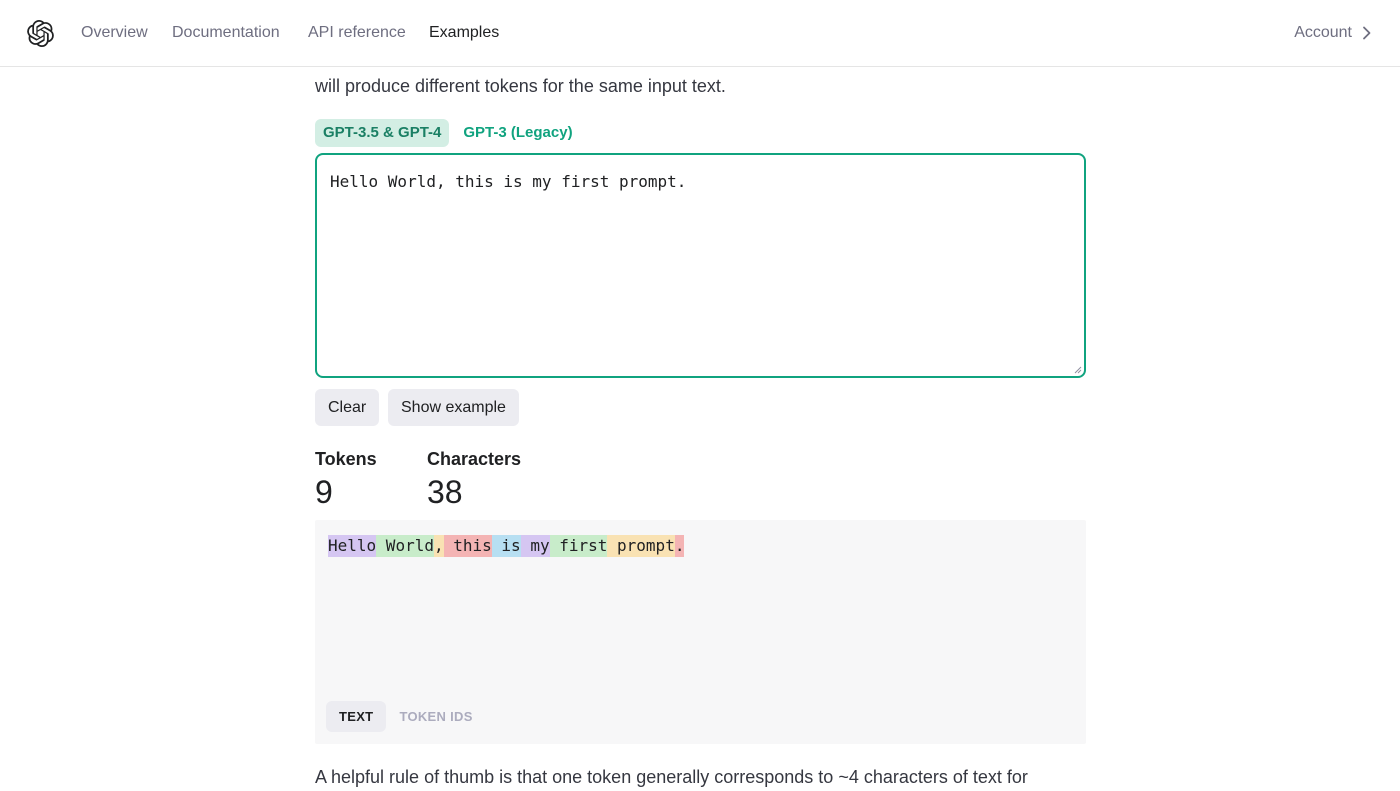 The width and height of the screenshot is (1400, 791). I want to click on token-chip: Hello, so click(352, 546).